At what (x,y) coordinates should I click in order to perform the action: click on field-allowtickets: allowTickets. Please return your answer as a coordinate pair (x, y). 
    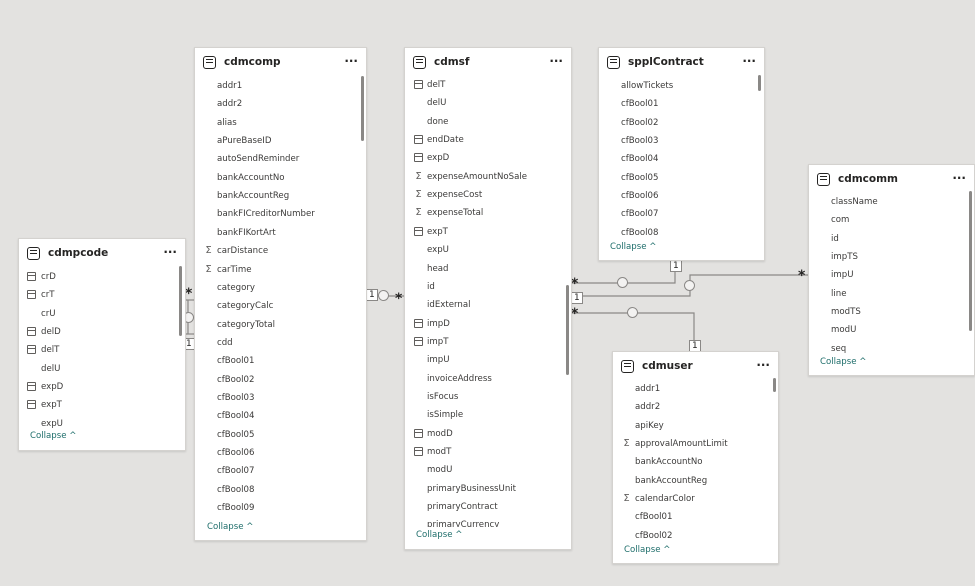
    Looking at the image, I should click on (681, 86).